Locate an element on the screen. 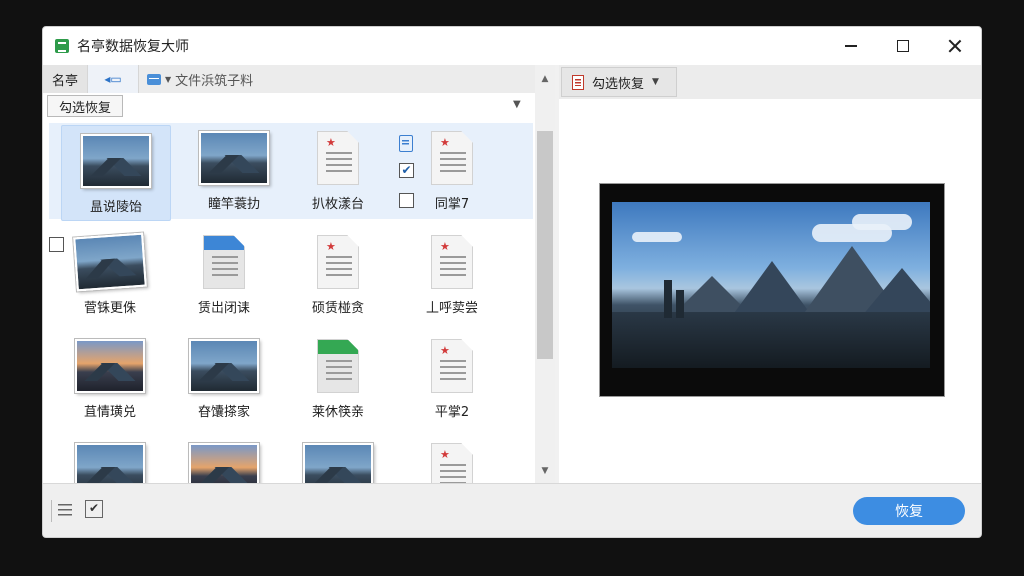 This screenshot has width=1024, height=576. path-bar: 名亭 ◂▭ ▼ 文件浜筑子料 is located at coordinates (299, 79).